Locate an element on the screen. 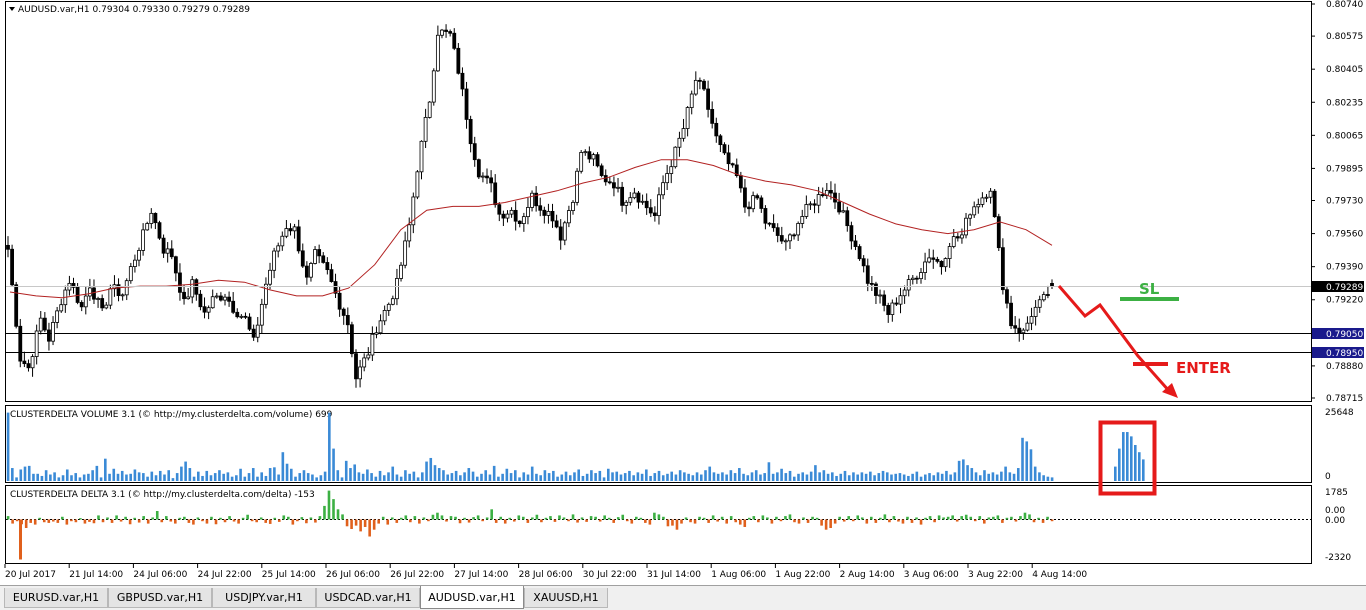  volume-axis-max: 25648 is located at coordinates (1339, 413).